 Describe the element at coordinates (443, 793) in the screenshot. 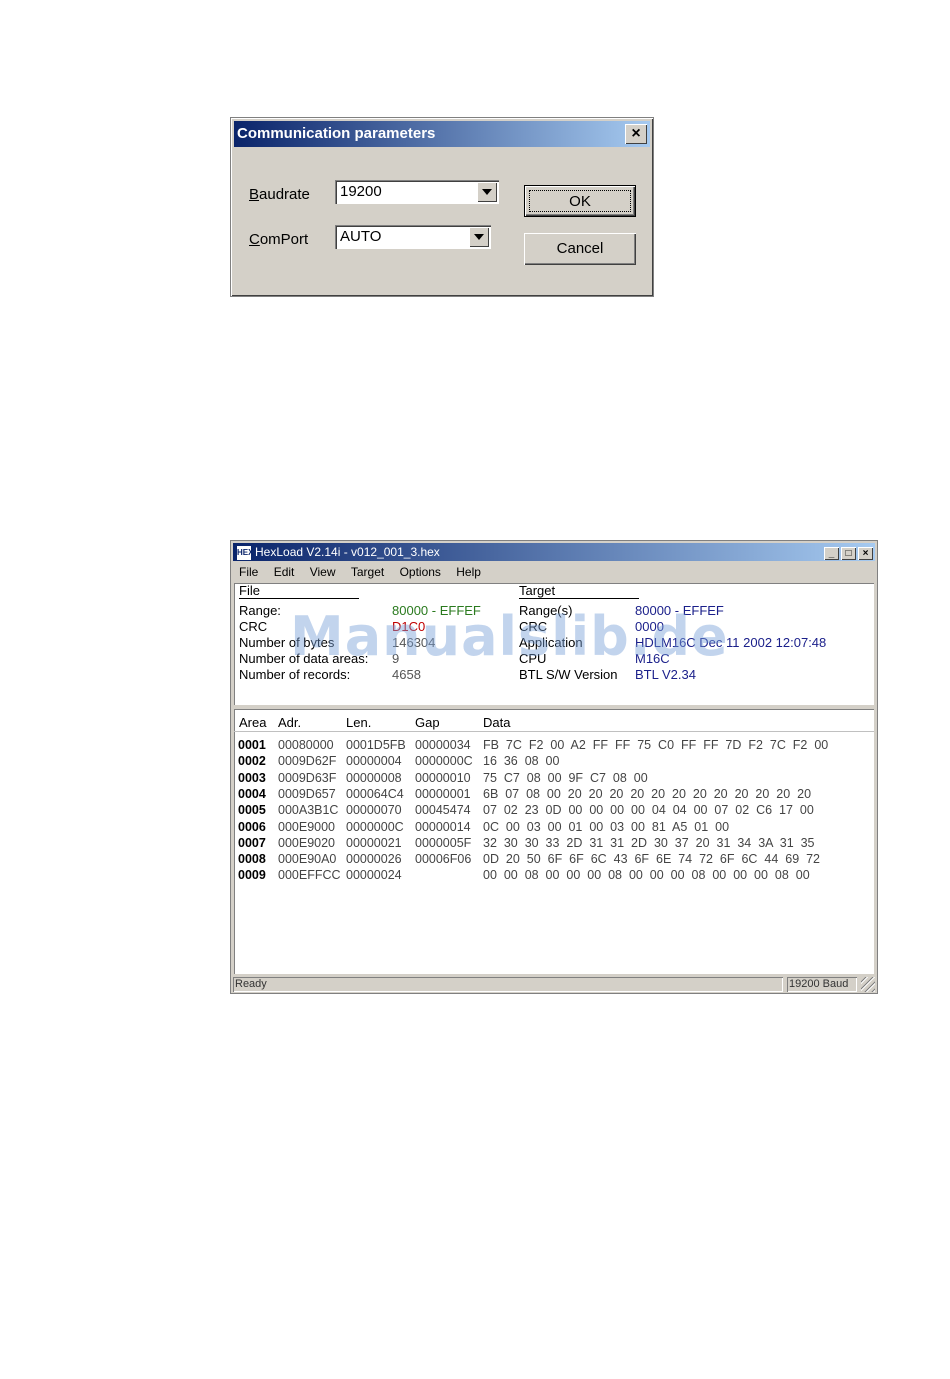

I see `gap-cell: 00000001` at that location.